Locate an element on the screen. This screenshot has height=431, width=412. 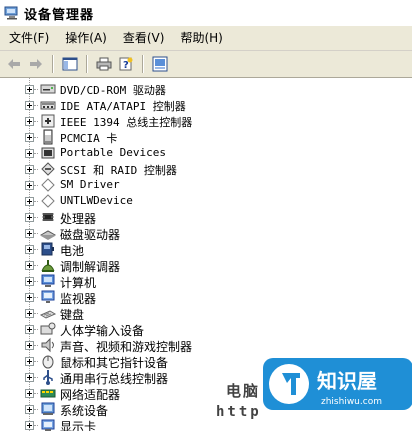
modem-icon is located at coordinates (48, 266).